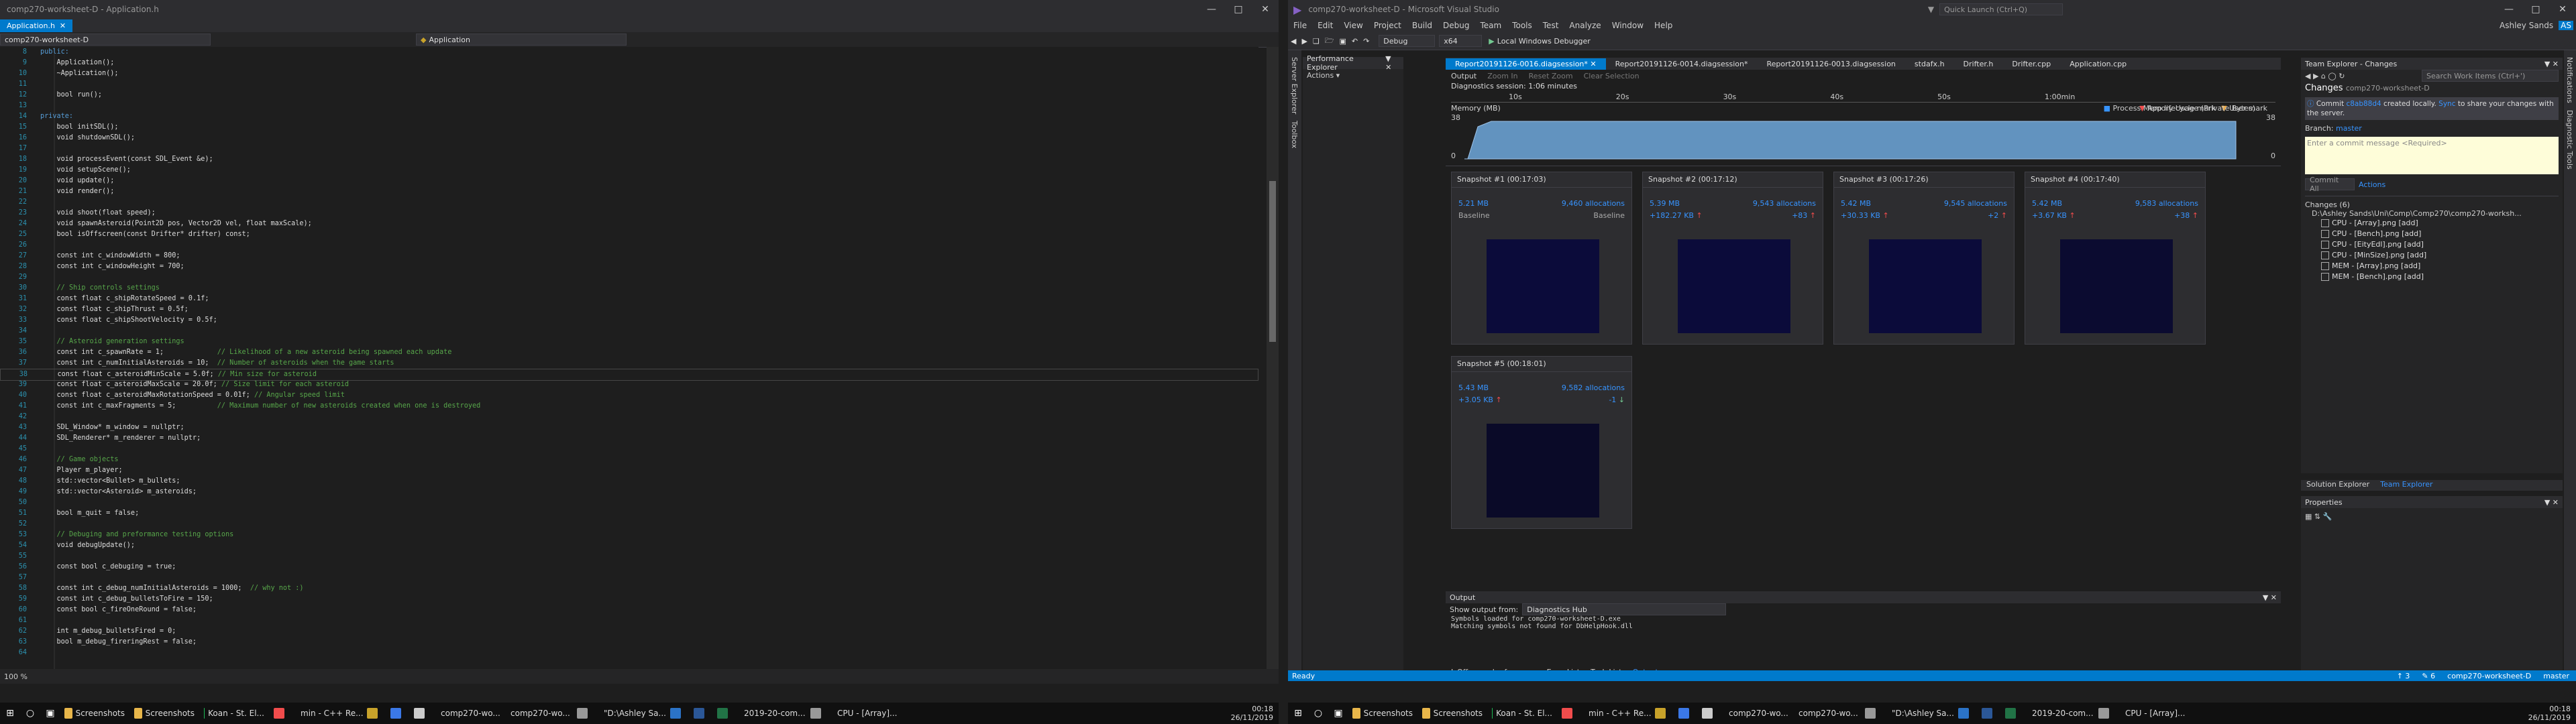 The image size is (2576, 724). Describe the element at coordinates (2446, 104) in the screenshot. I see `sync-link: Sync` at that location.